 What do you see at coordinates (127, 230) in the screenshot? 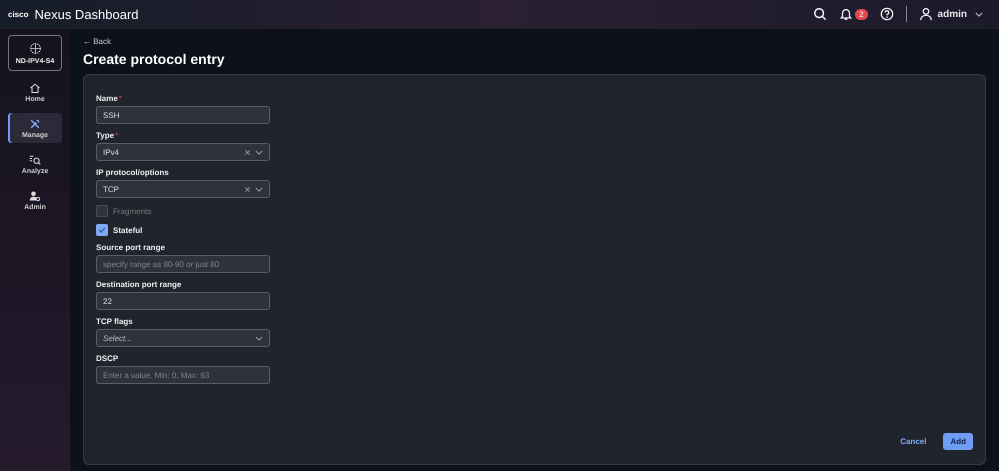
I see `checkbox-label: Stateful` at bounding box center [127, 230].